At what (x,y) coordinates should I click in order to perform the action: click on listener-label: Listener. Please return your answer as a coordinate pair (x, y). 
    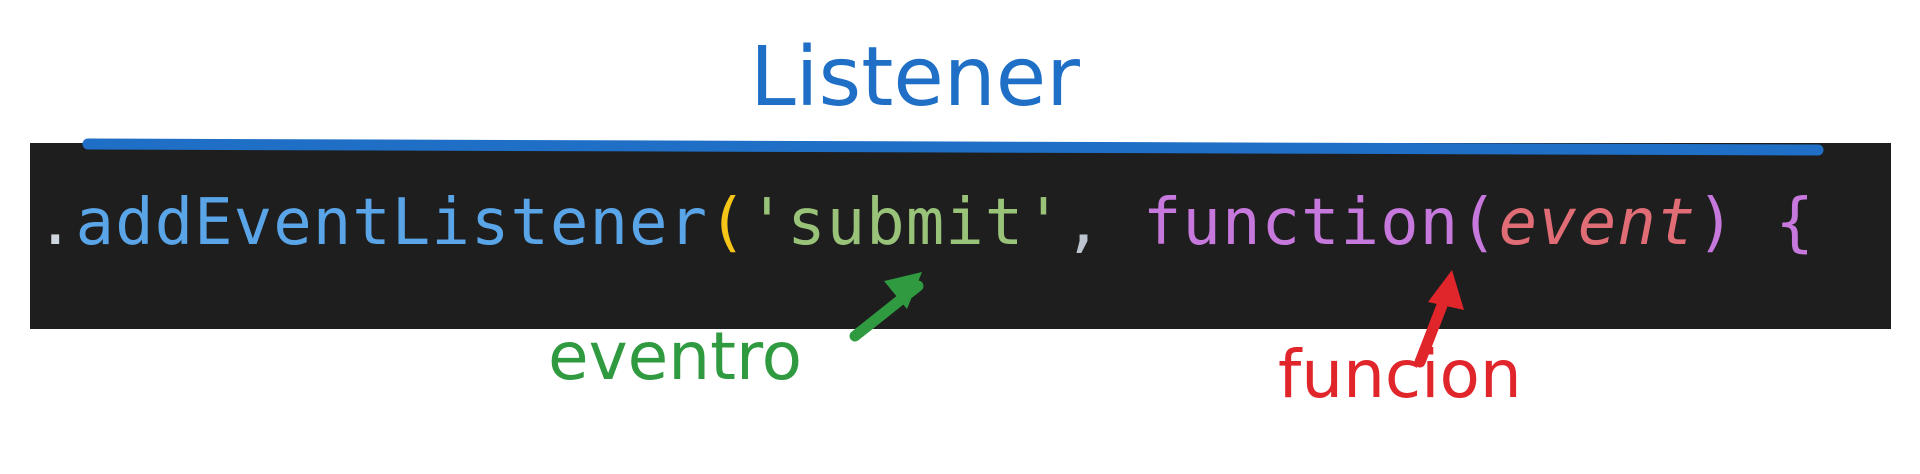
    Looking at the image, I should click on (915, 77).